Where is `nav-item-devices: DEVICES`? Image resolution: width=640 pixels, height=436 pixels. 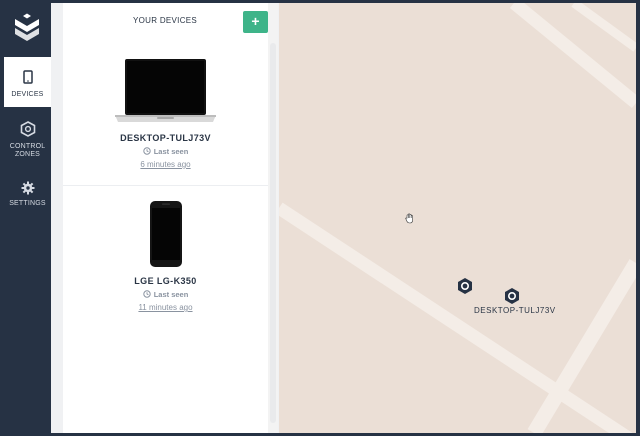 nav-item-devices: DEVICES is located at coordinates (27, 82).